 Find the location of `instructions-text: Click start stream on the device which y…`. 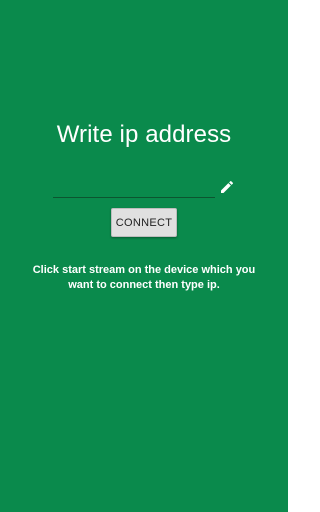

instructions-text: Click start stream on the device which y… is located at coordinates (144, 277).